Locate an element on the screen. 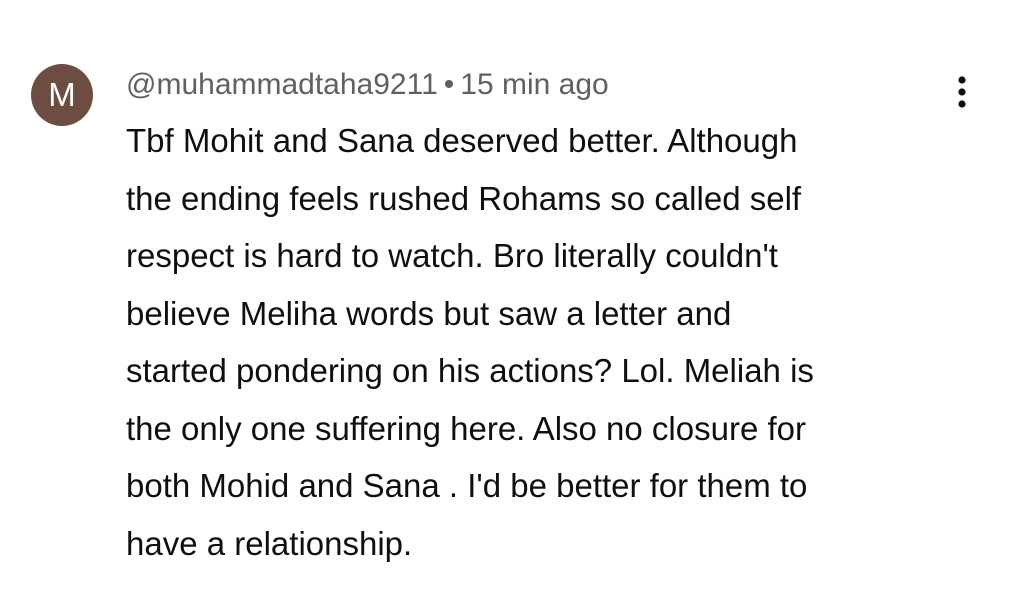  author-handle: @muhammadtaha9211 is located at coordinates (282, 84).